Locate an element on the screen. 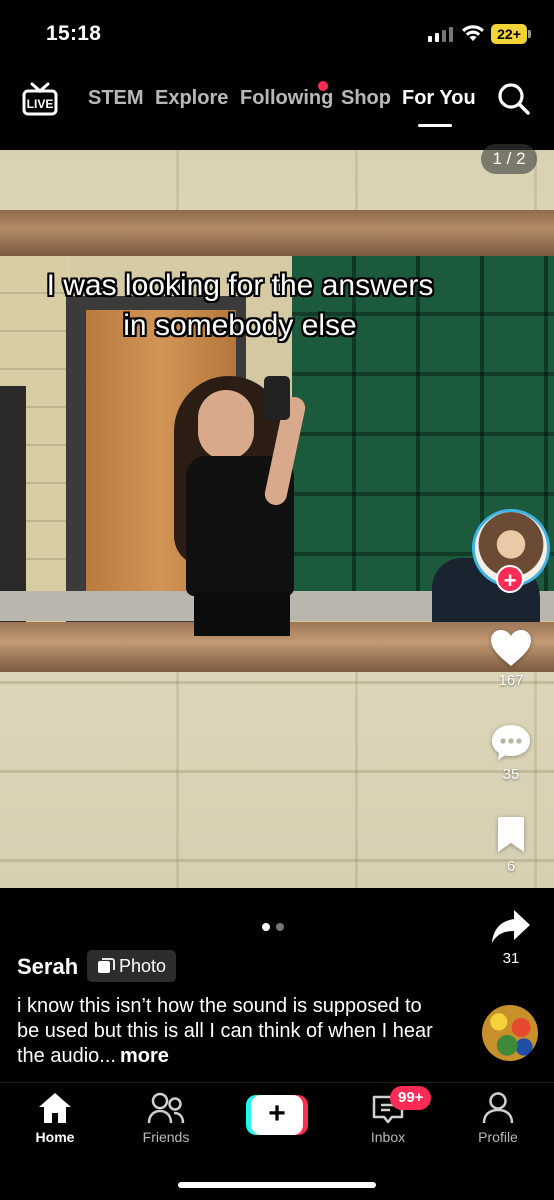 The width and height of the screenshot is (554, 1200). carousel-indicator is located at coordinates (276, 927).